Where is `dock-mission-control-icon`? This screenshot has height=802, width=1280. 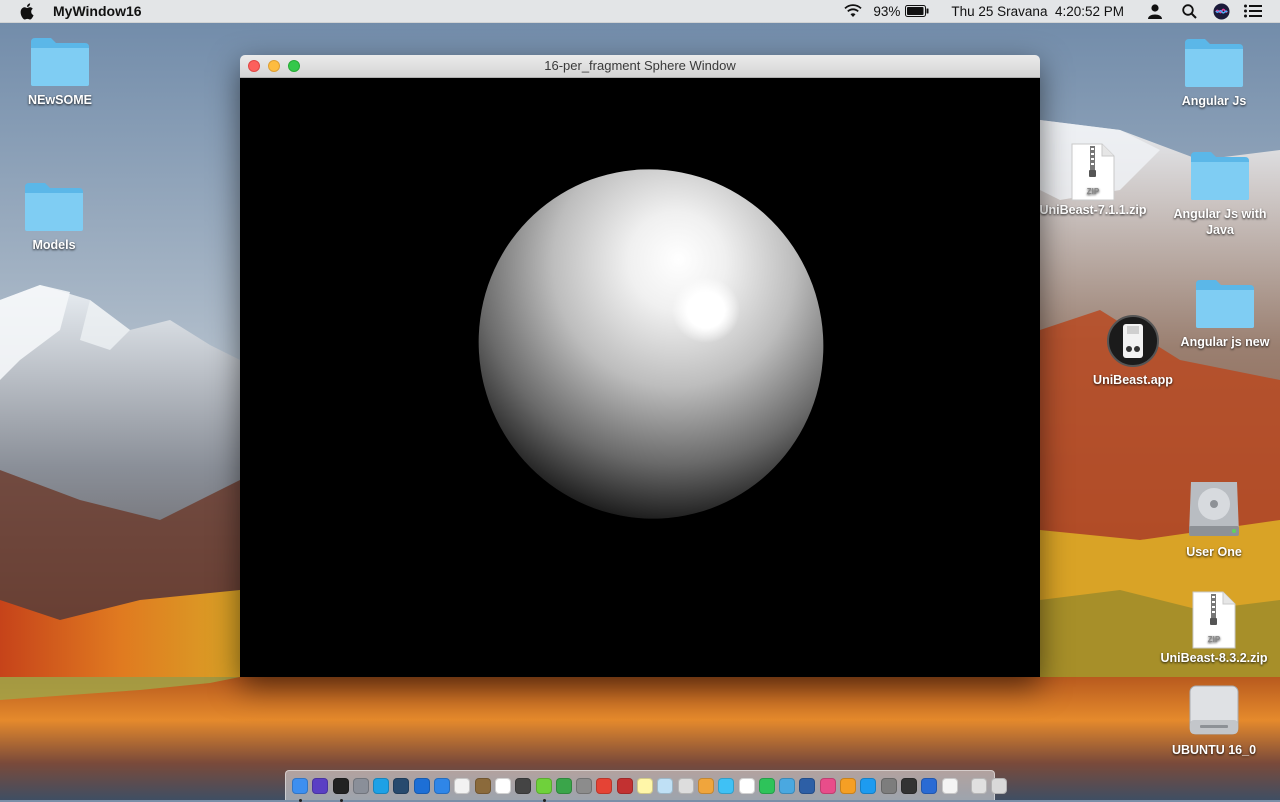 dock-mission-control-icon is located at coordinates (929, 785).